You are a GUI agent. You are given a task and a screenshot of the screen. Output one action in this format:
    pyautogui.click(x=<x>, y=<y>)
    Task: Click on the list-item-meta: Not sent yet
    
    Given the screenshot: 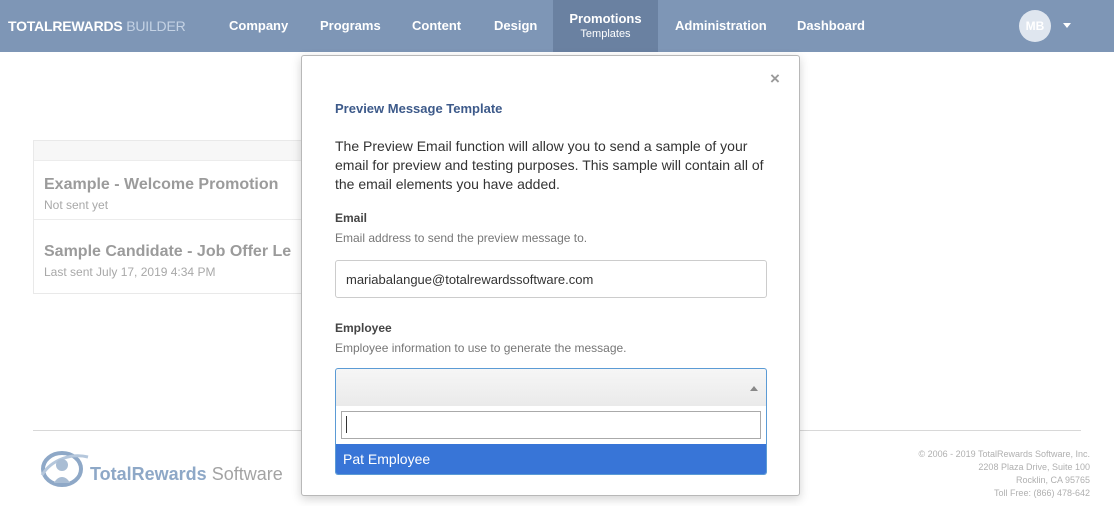 What is the action you would take?
    pyautogui.click(x=76, y=205)
    